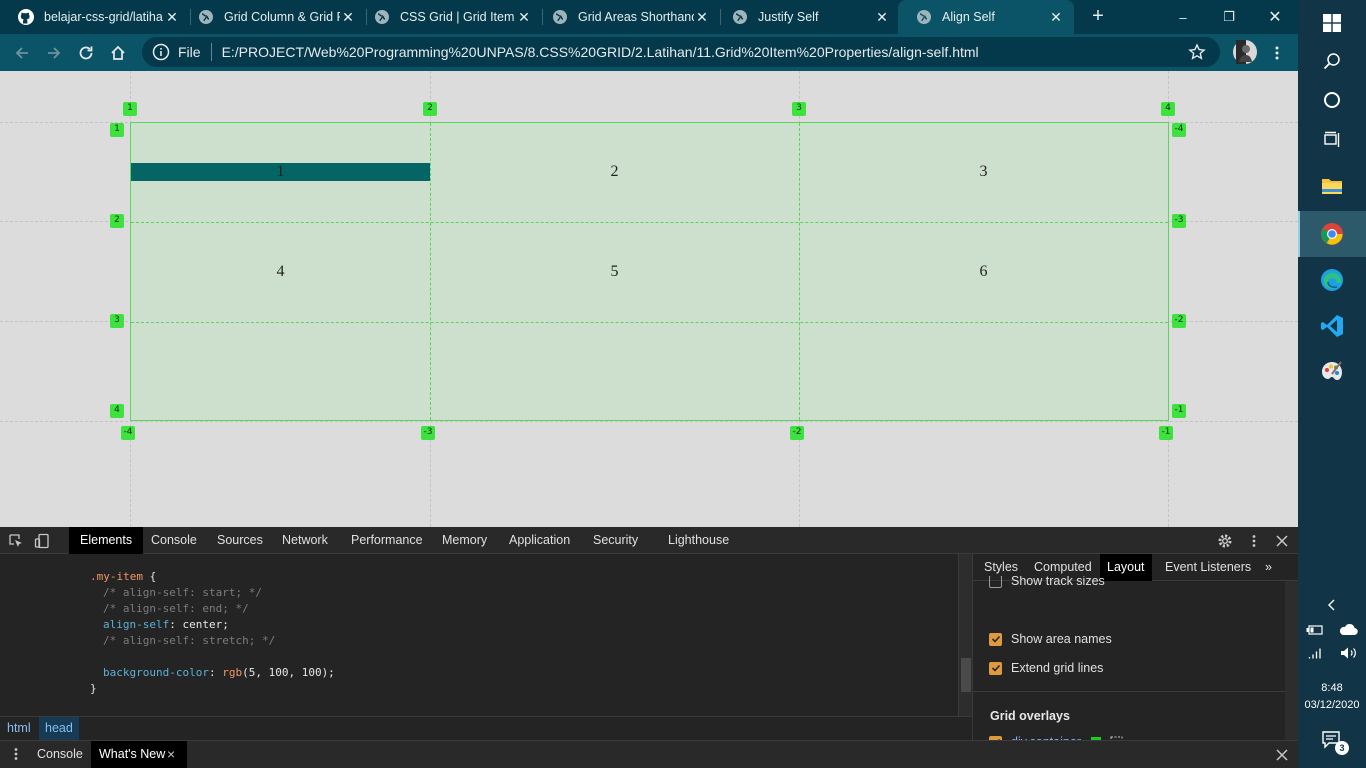 This screenshot has width=1366, height=768. What do you see at coordinates (1342, 748) in the screenshot?
I see `notification-badge: 3` at bounding box center [1342, 748].